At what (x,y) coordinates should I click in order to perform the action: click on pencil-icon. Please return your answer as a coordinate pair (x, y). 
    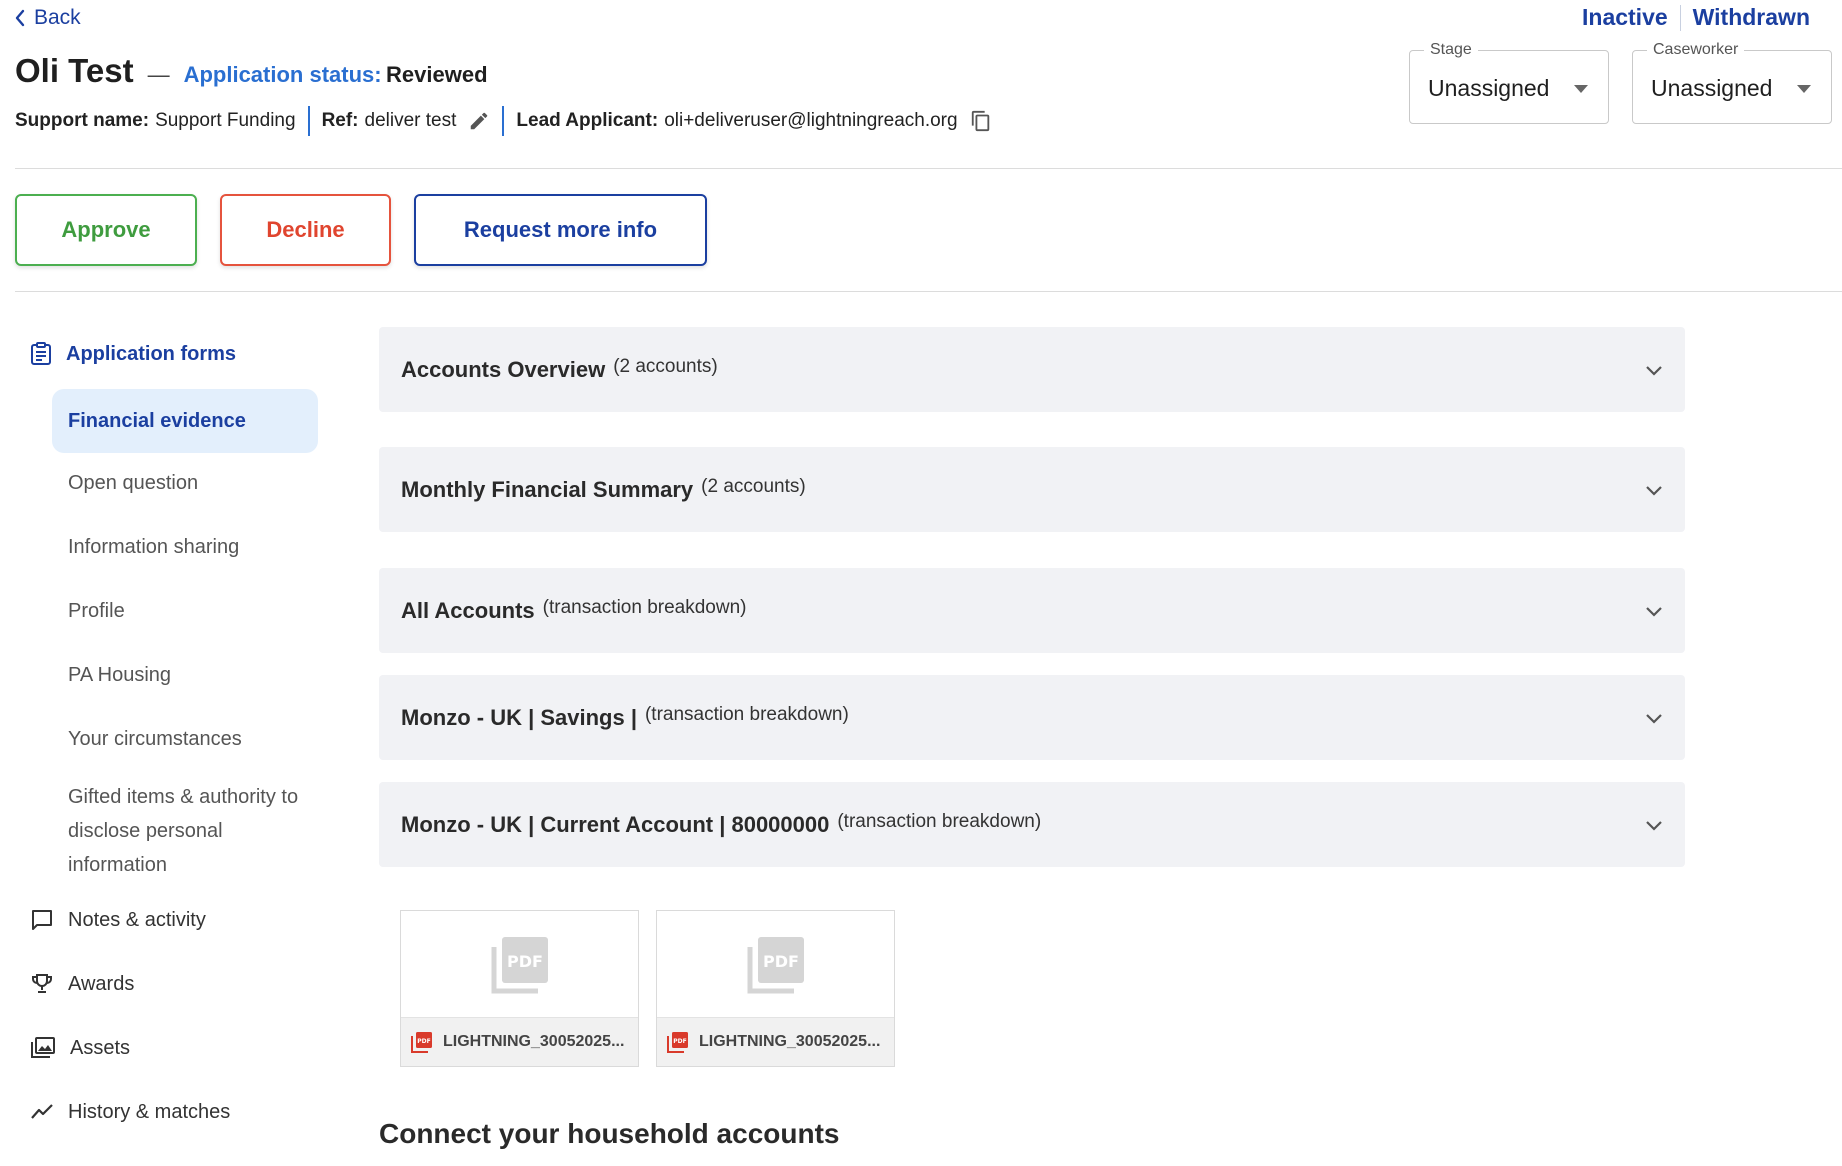
    Looking at the image, I should click on (479, 121).